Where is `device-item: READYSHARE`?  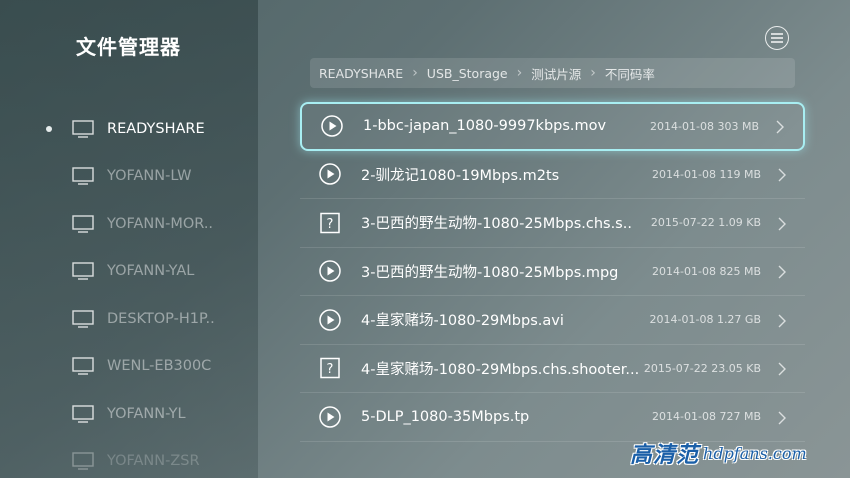
device-item: READYSHARE is located at coordinates (129, 129).